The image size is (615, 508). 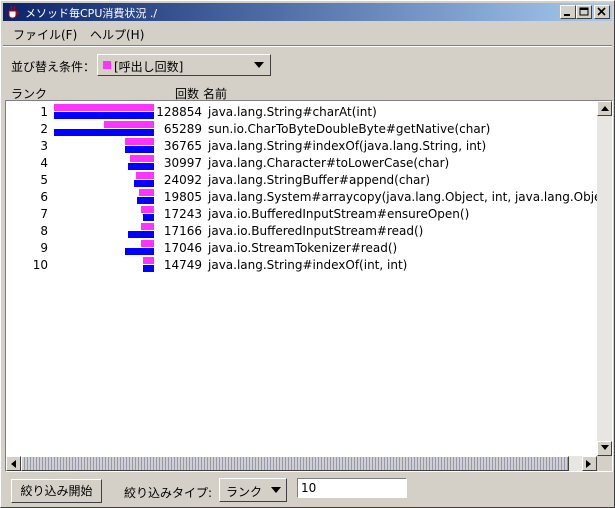 What do you see at coordinates (568, 12) in the screenshot?
I see `minimize-button` at bounding box center [568, 12].